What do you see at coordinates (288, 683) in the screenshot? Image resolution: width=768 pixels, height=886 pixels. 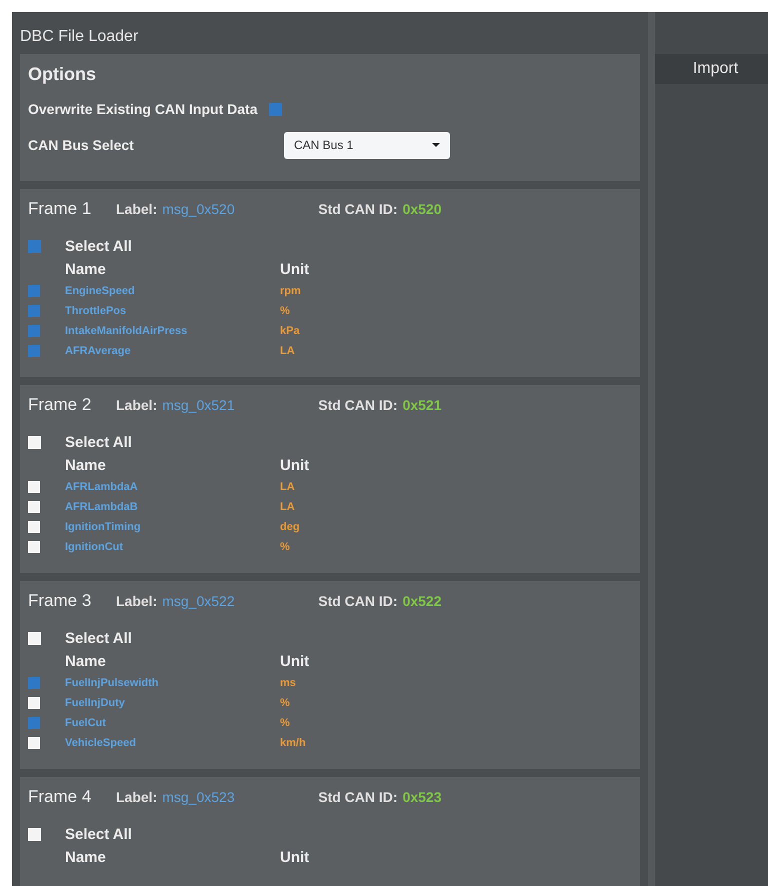 I see `signal-unit: ms` at bounding box center [288, 683].